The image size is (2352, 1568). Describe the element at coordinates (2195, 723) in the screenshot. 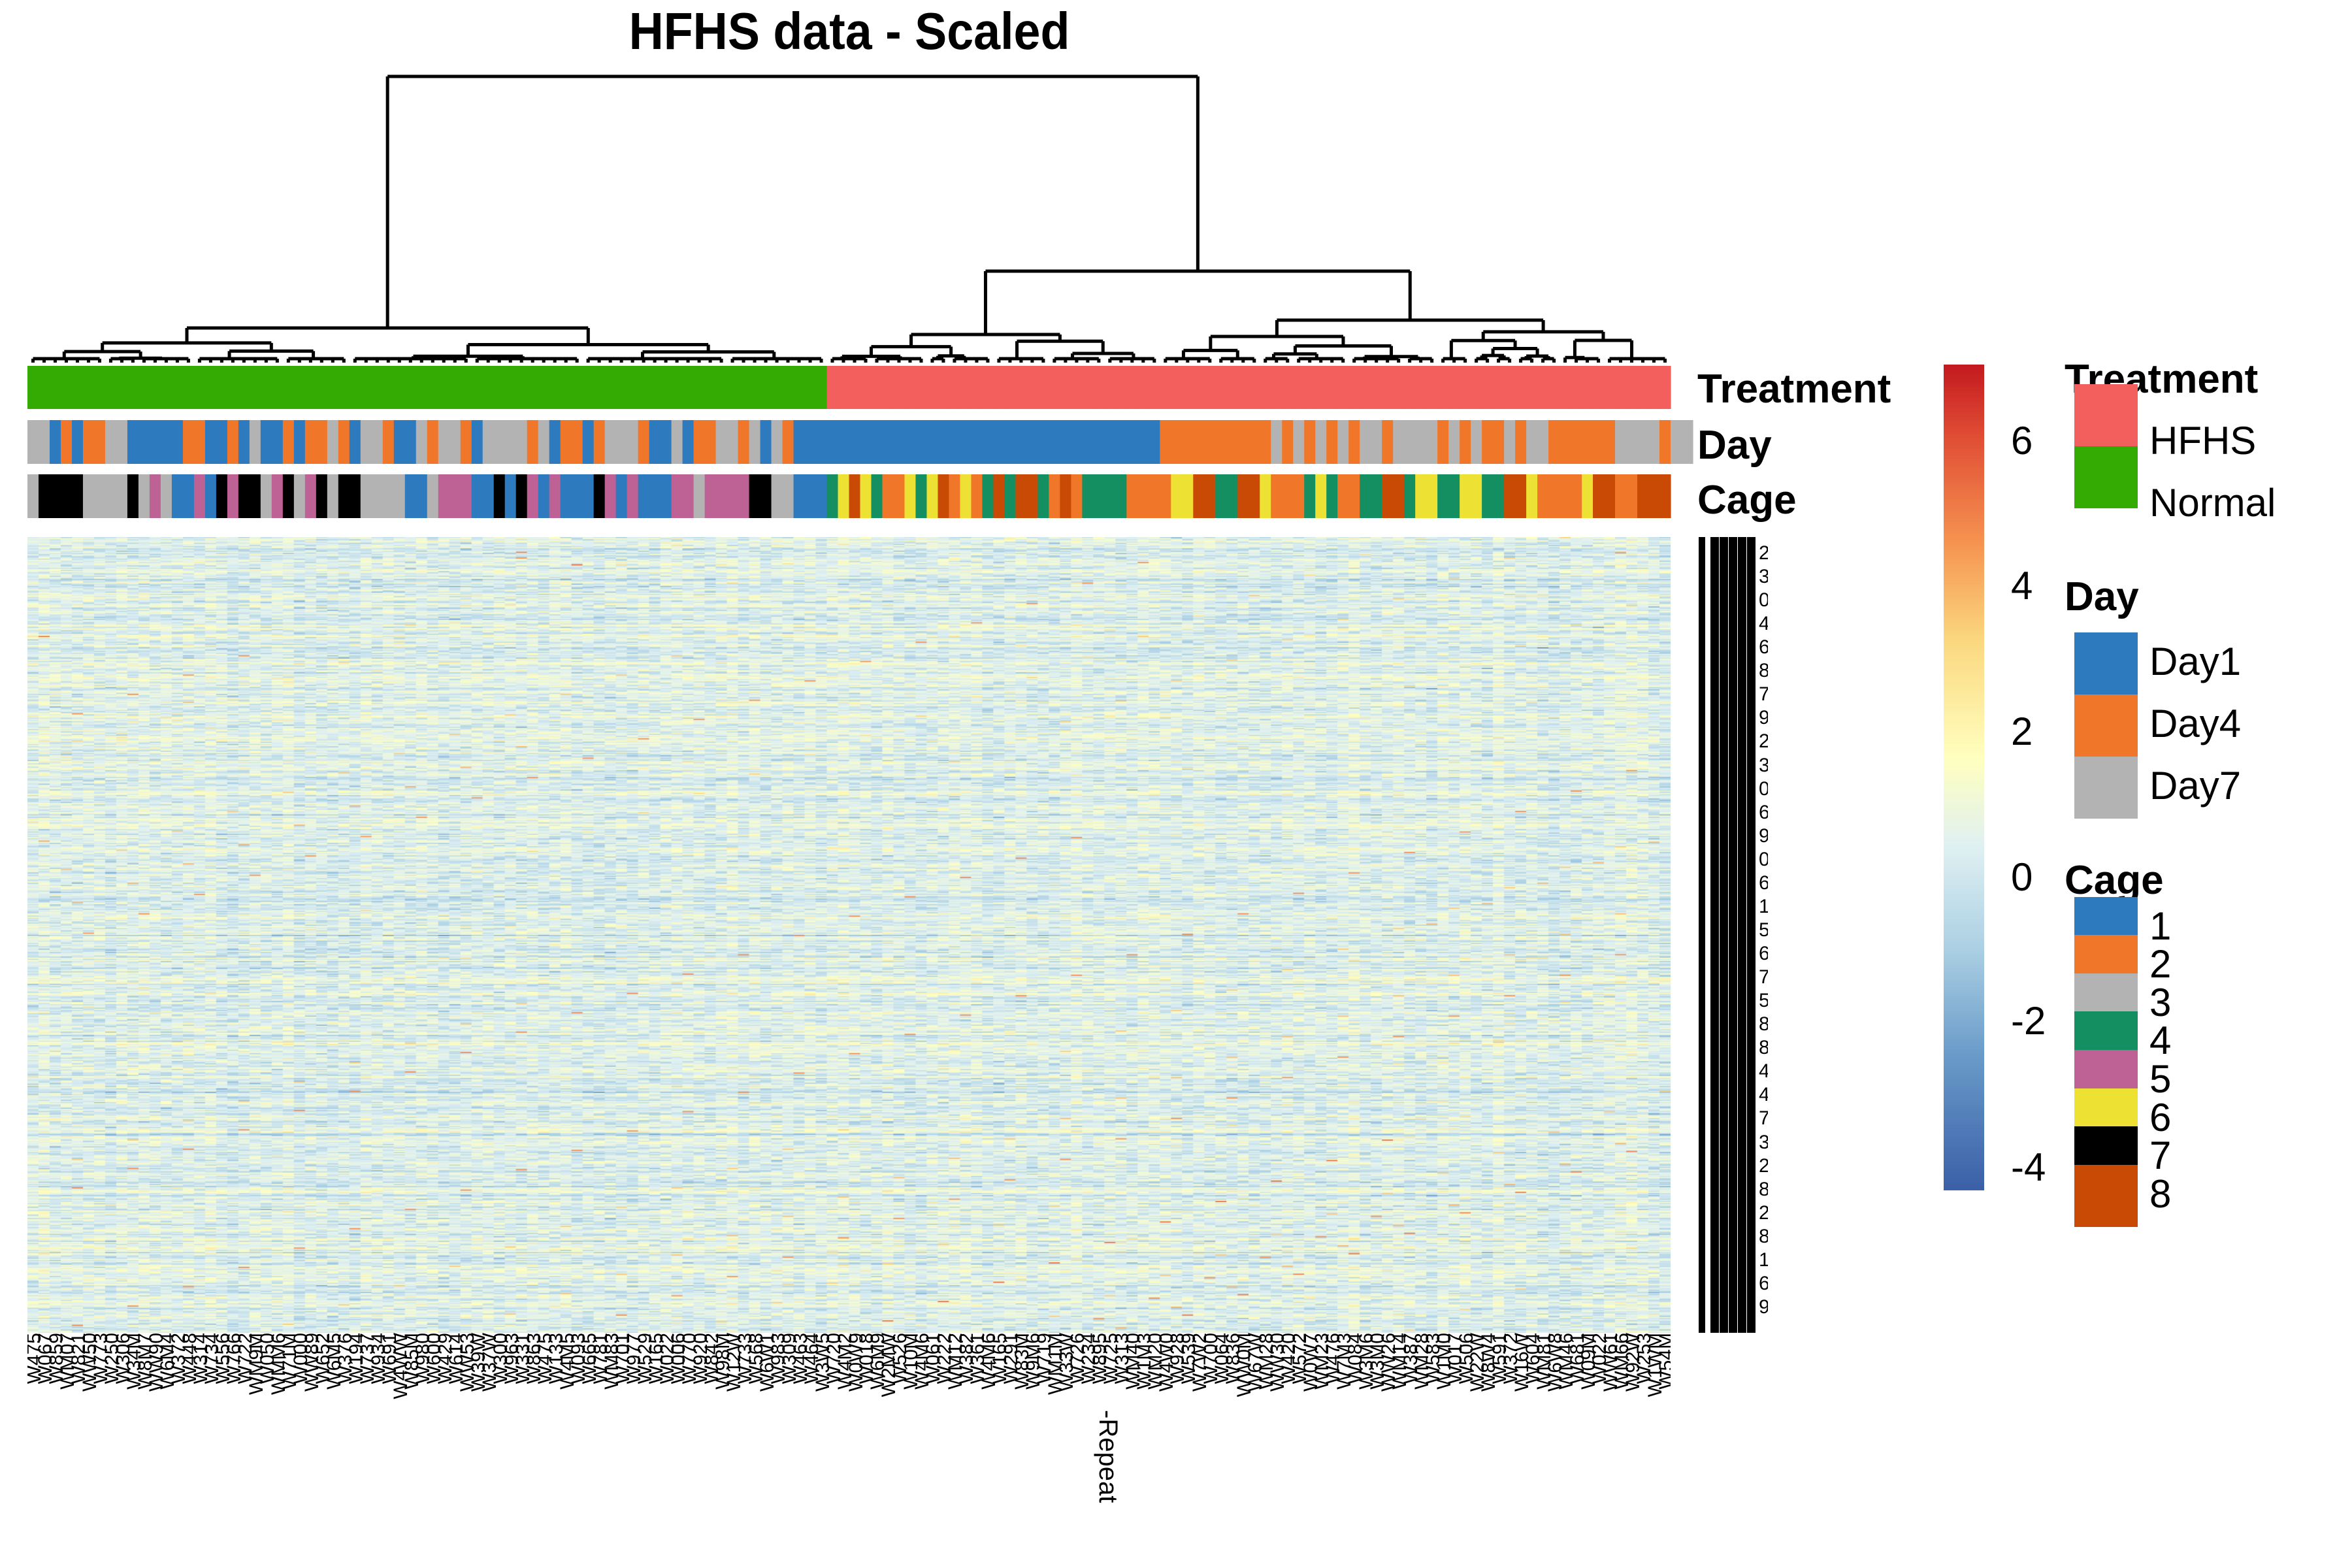

I see `legend-label-day4: Day4` at that location.